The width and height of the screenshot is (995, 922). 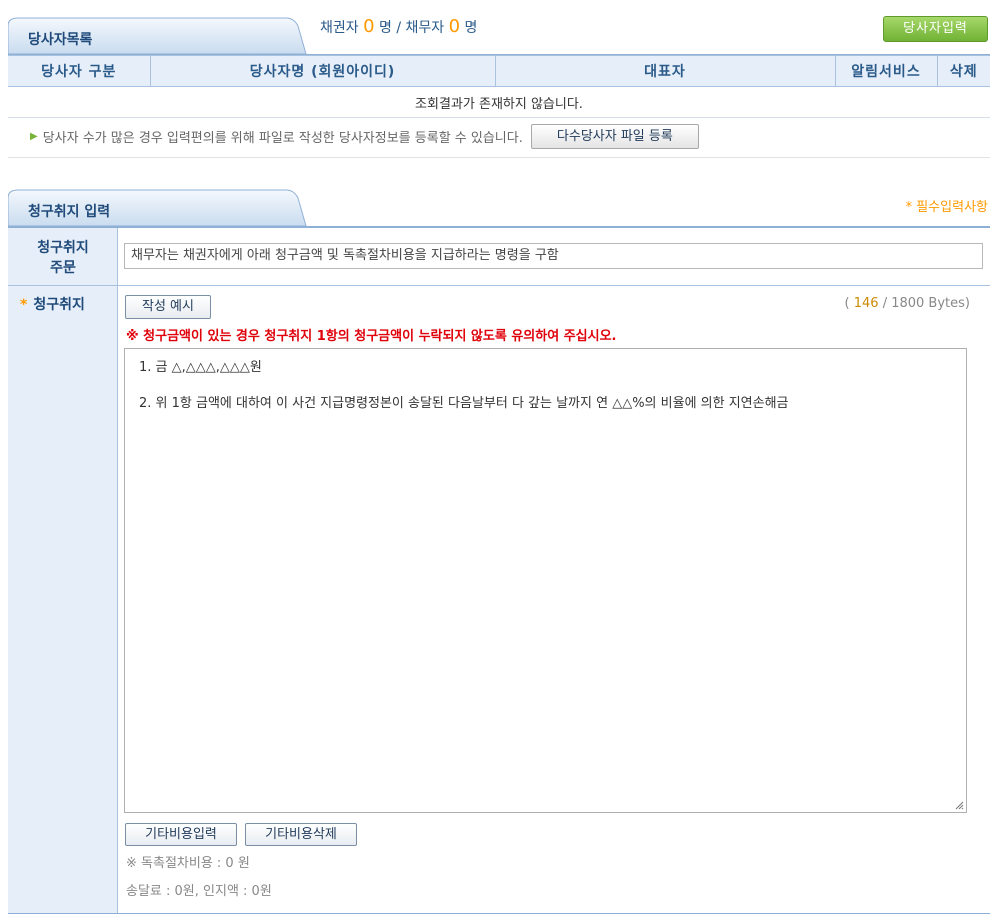 I want to click on delivery-stamp-fee-text: 송달료 : 0원, 인지액 : 0원, so click(x=199, y=891).